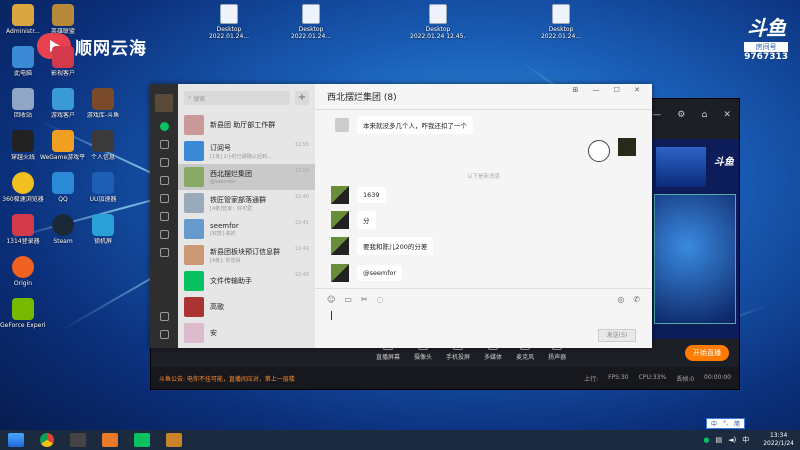 The height and width of the screenshot is (450, 800). I want to click on lol-icon, so click(63, 15).